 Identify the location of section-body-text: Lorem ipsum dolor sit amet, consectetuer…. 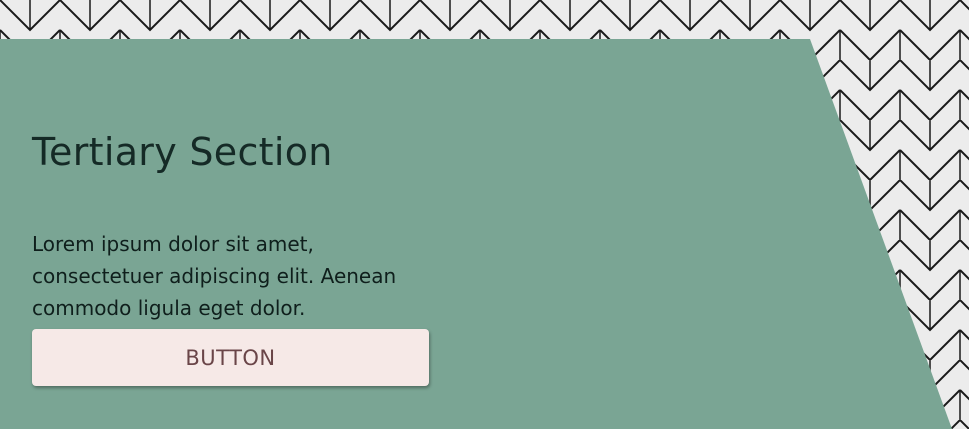
(214, 276).